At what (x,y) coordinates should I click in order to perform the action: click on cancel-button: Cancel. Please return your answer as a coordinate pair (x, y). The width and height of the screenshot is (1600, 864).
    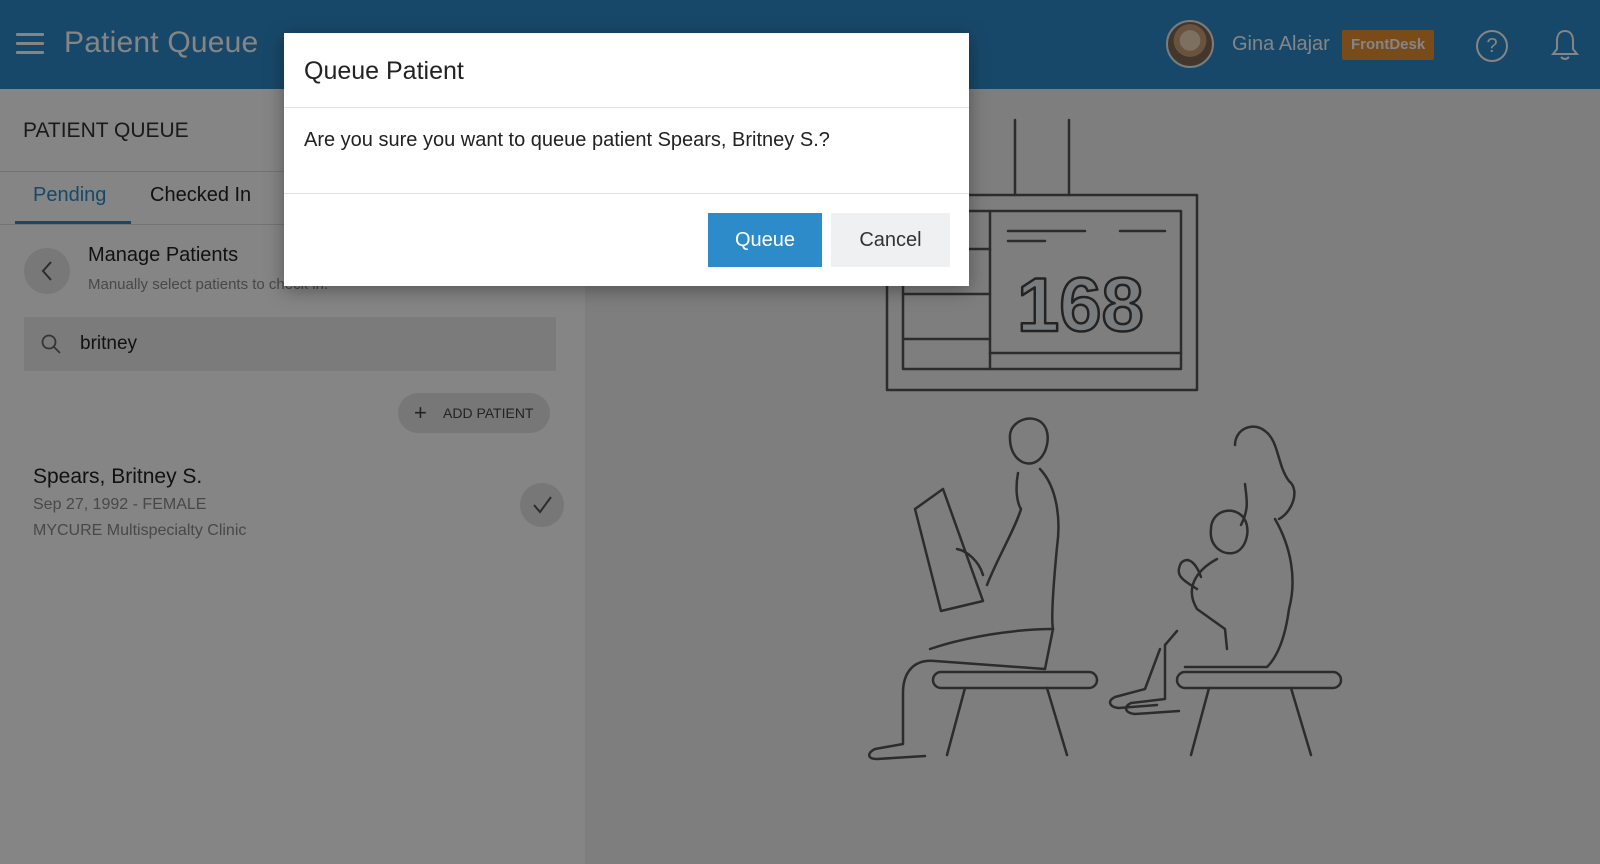
    Looking at the image, I should click on (890, 240).